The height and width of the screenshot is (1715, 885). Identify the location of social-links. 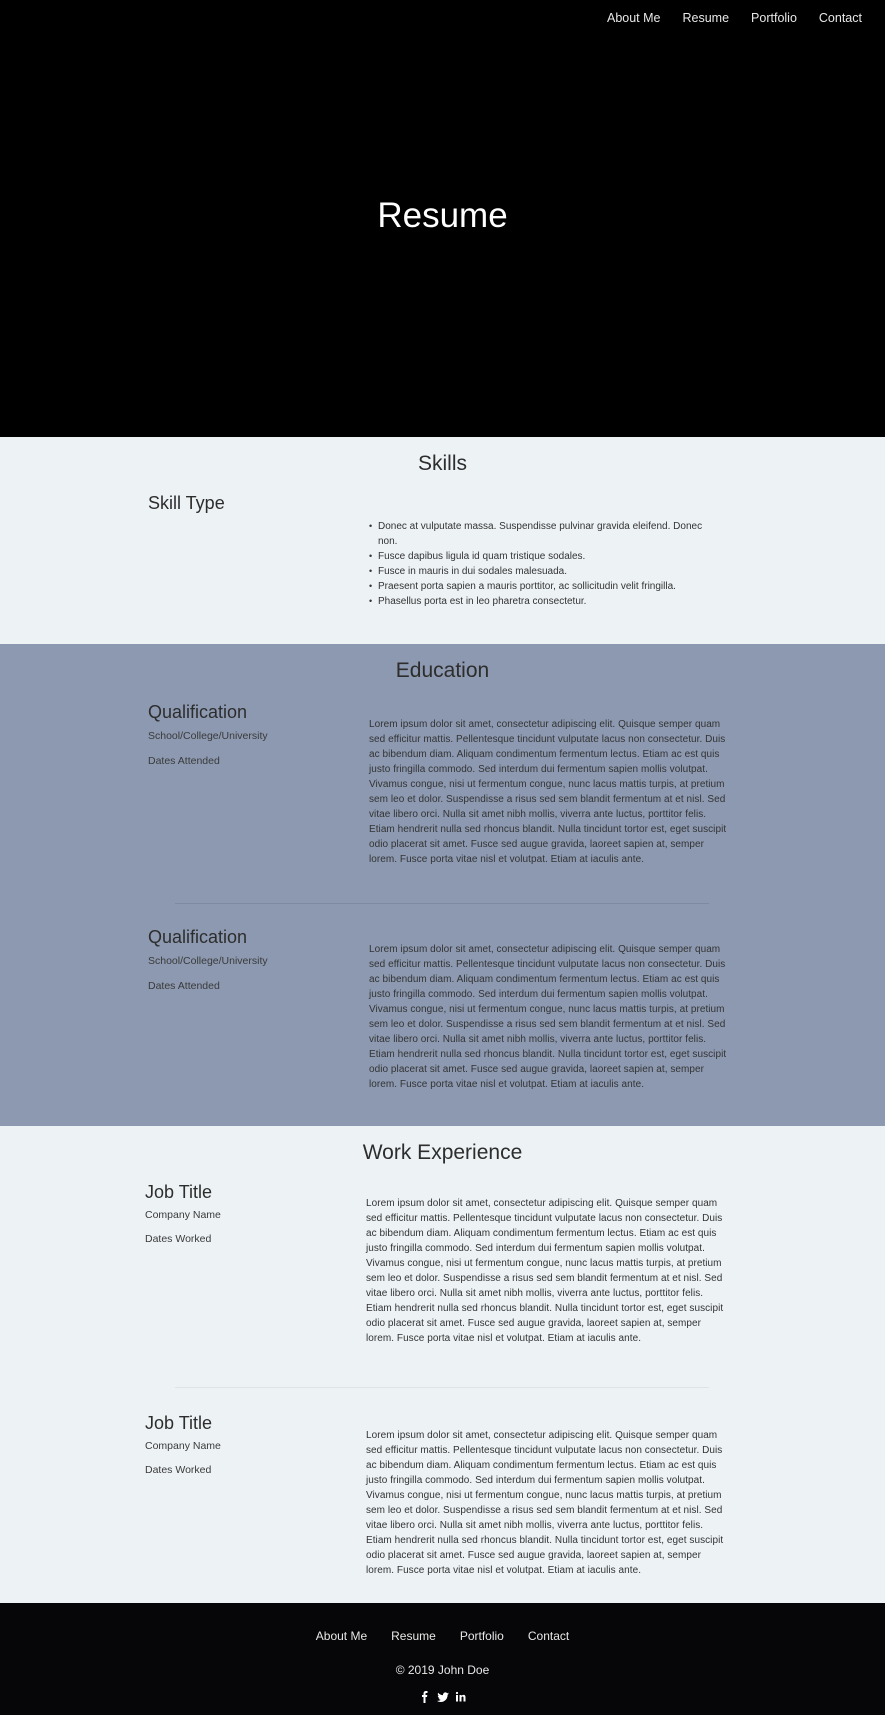
(442, 1697).